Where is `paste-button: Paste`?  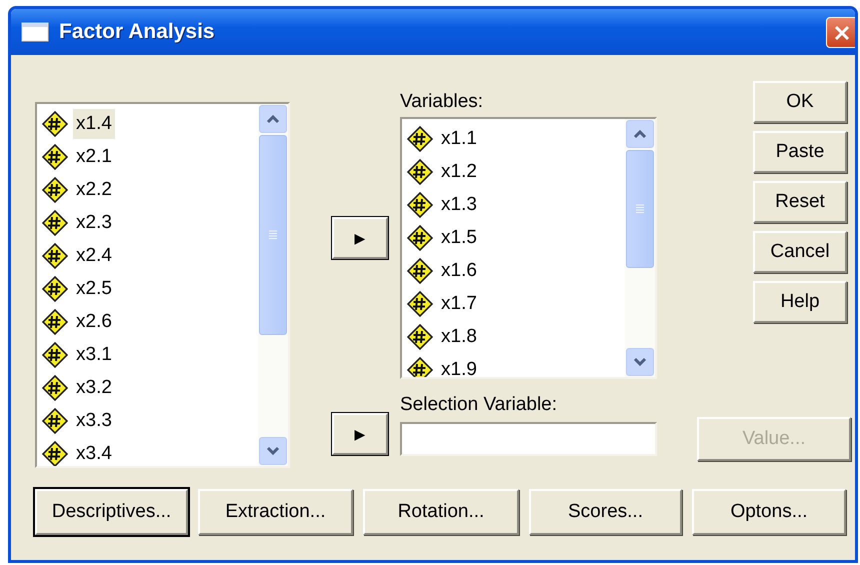 paste-button: Paste is located at coordinates (800, 152).